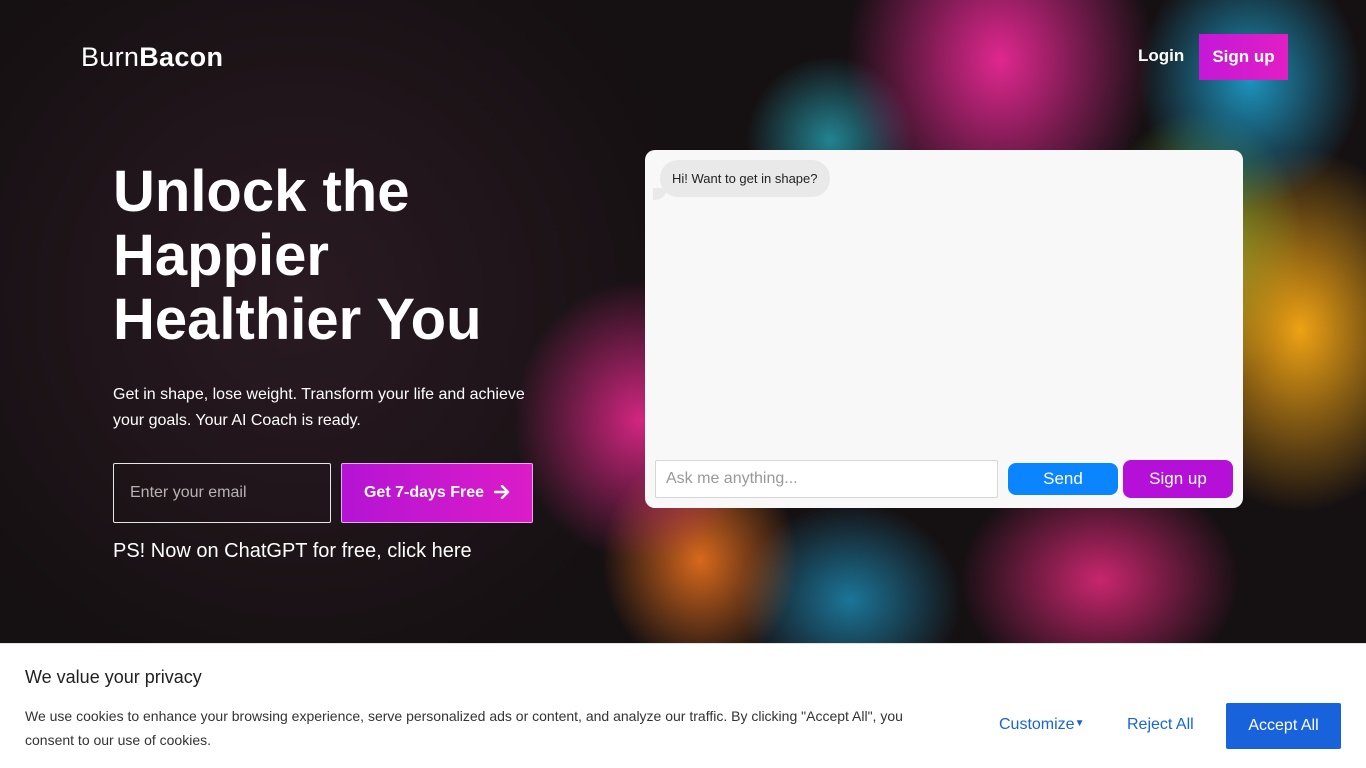 The width and height of the screenshot is (1366, 768). Describe the element at coordinates (333, 256) in the screenshot. I see `hero-headline: Unlock the Happier Healthier You` at that location.